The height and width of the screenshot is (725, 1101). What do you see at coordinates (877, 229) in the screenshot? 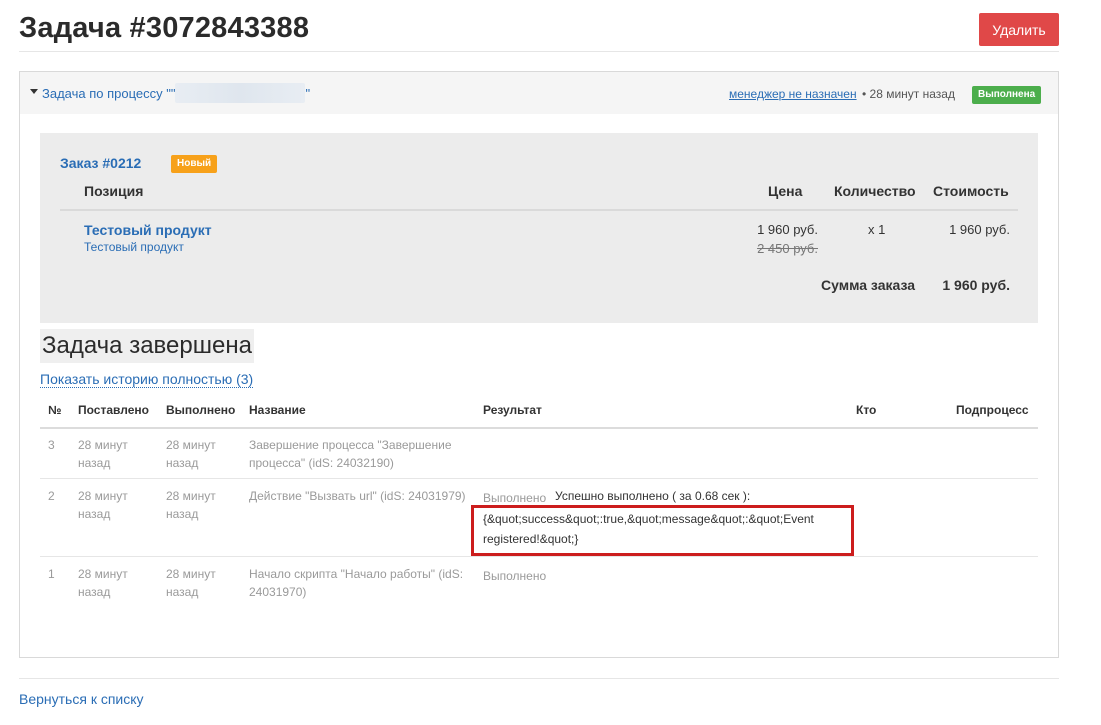
I see `product-quantity: x 1` at bounding box center [877, 229].